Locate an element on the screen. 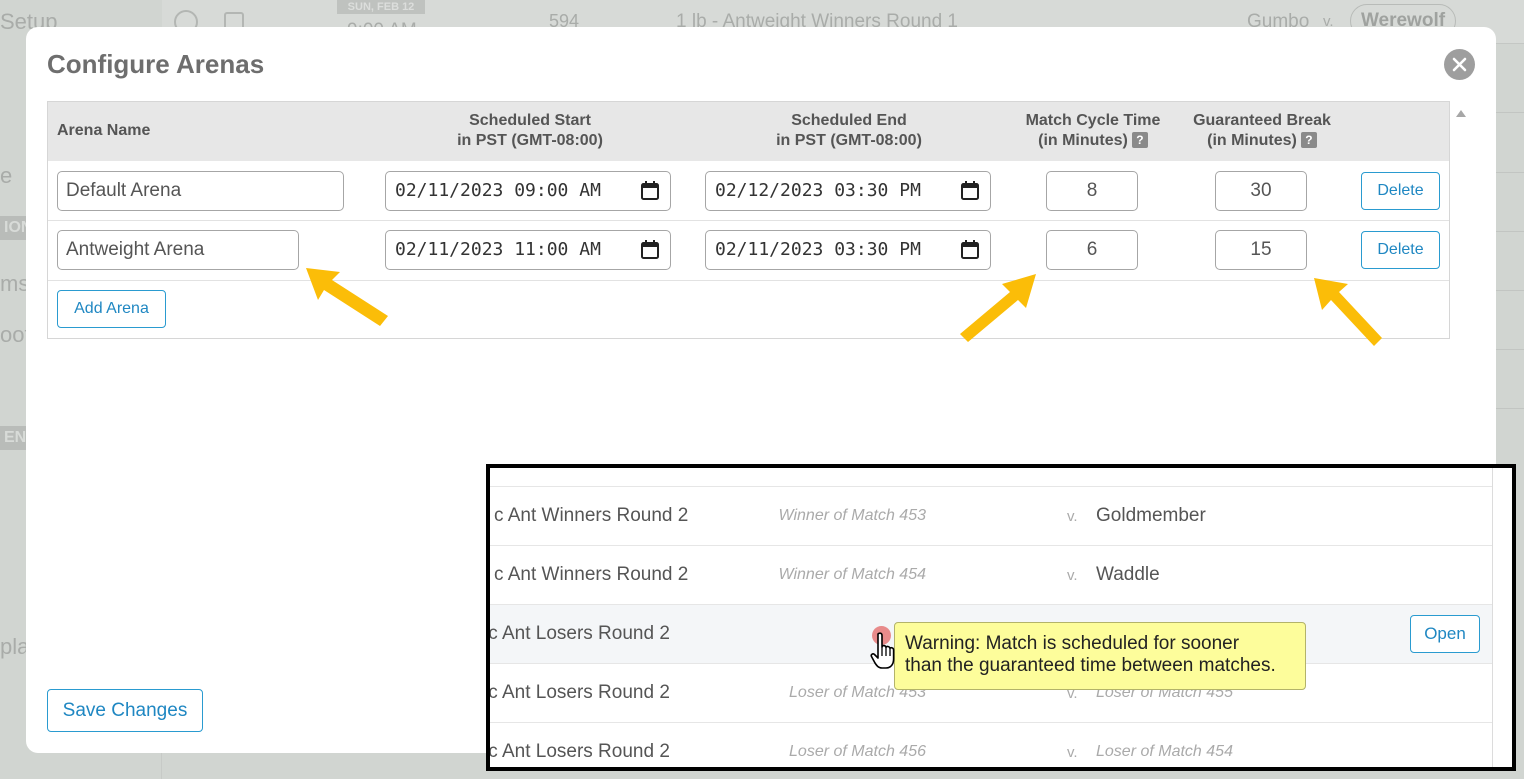 The width and height of the screenshot is (1524, 779). header-break-line1: Guaranteed Break is located at coordinates (1262, 120).